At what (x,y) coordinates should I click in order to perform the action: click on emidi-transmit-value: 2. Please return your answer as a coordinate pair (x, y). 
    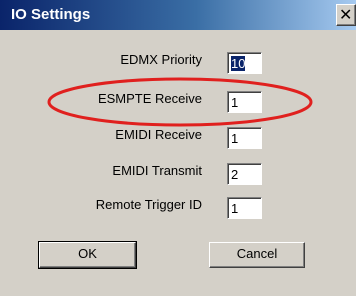
    Looking at the image, I should click on (235, 174).